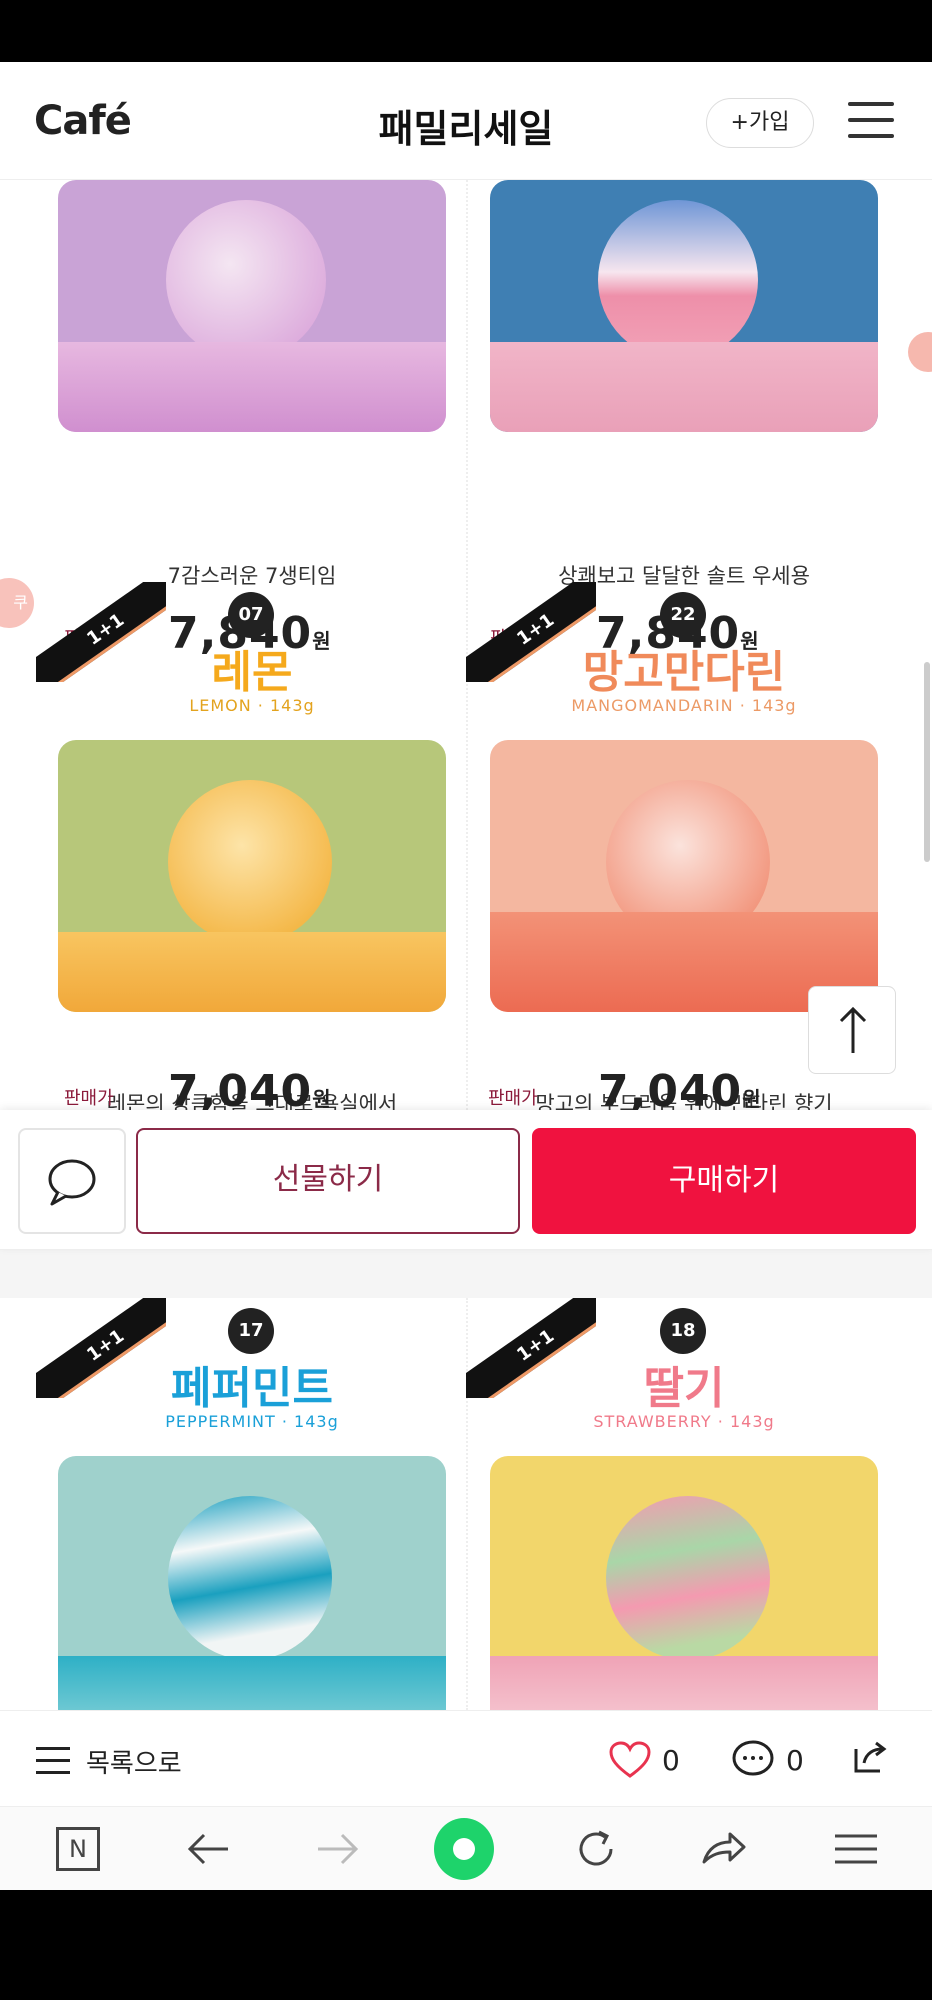 This screenshot has height=2000, width=932. I want to click on post-footer-bar: 목록으로 0 0, so click(466, 1758).